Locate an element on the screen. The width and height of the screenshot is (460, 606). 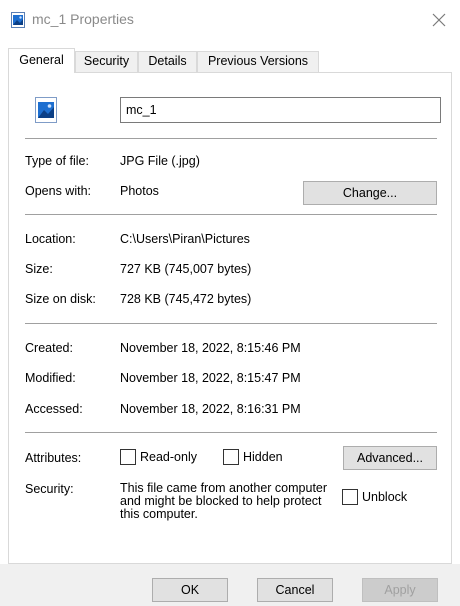
title-bar: mc_1 Properties is located at coordinates (230, 20).